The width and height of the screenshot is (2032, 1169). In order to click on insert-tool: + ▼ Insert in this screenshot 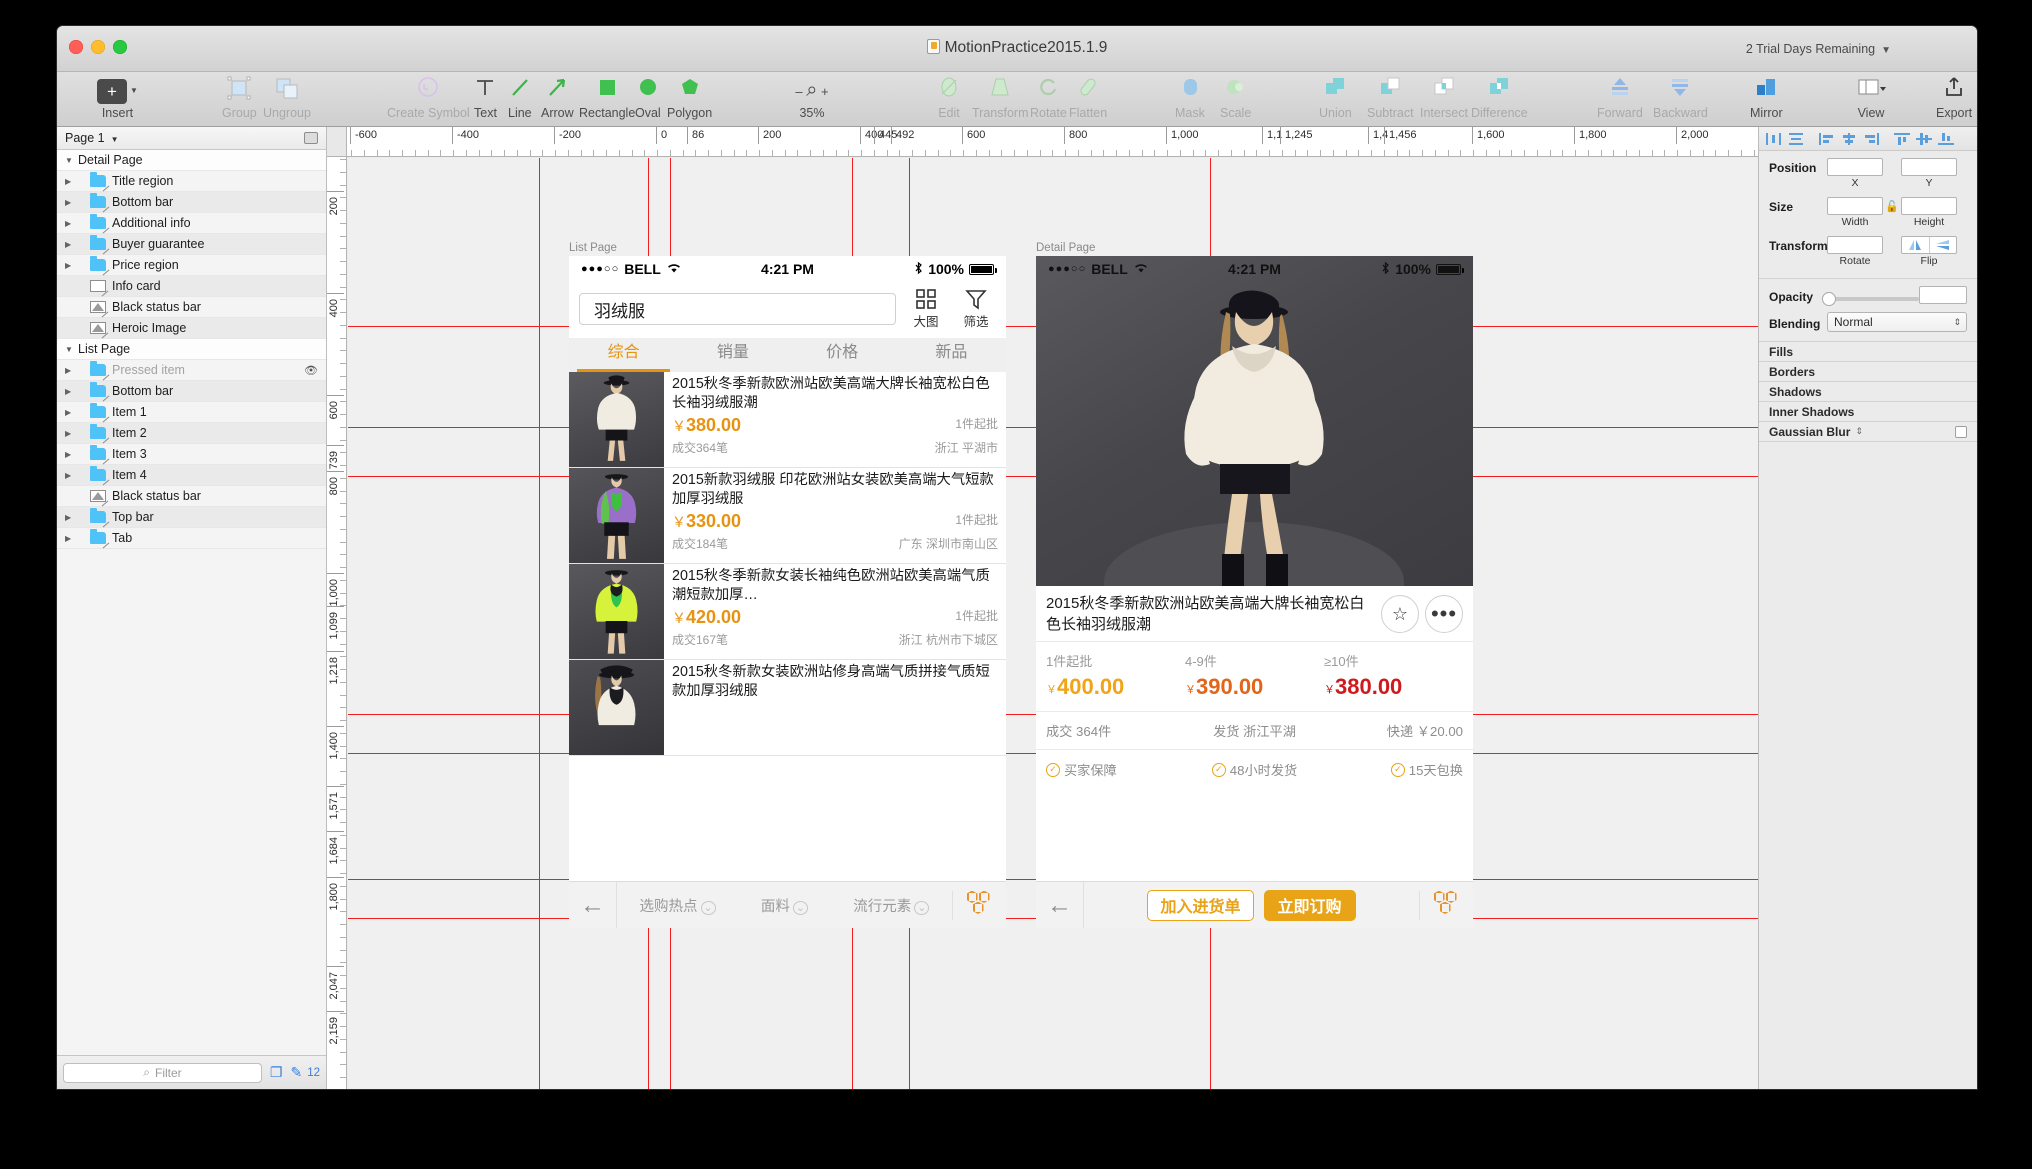, I will do `click(117, 97)`.